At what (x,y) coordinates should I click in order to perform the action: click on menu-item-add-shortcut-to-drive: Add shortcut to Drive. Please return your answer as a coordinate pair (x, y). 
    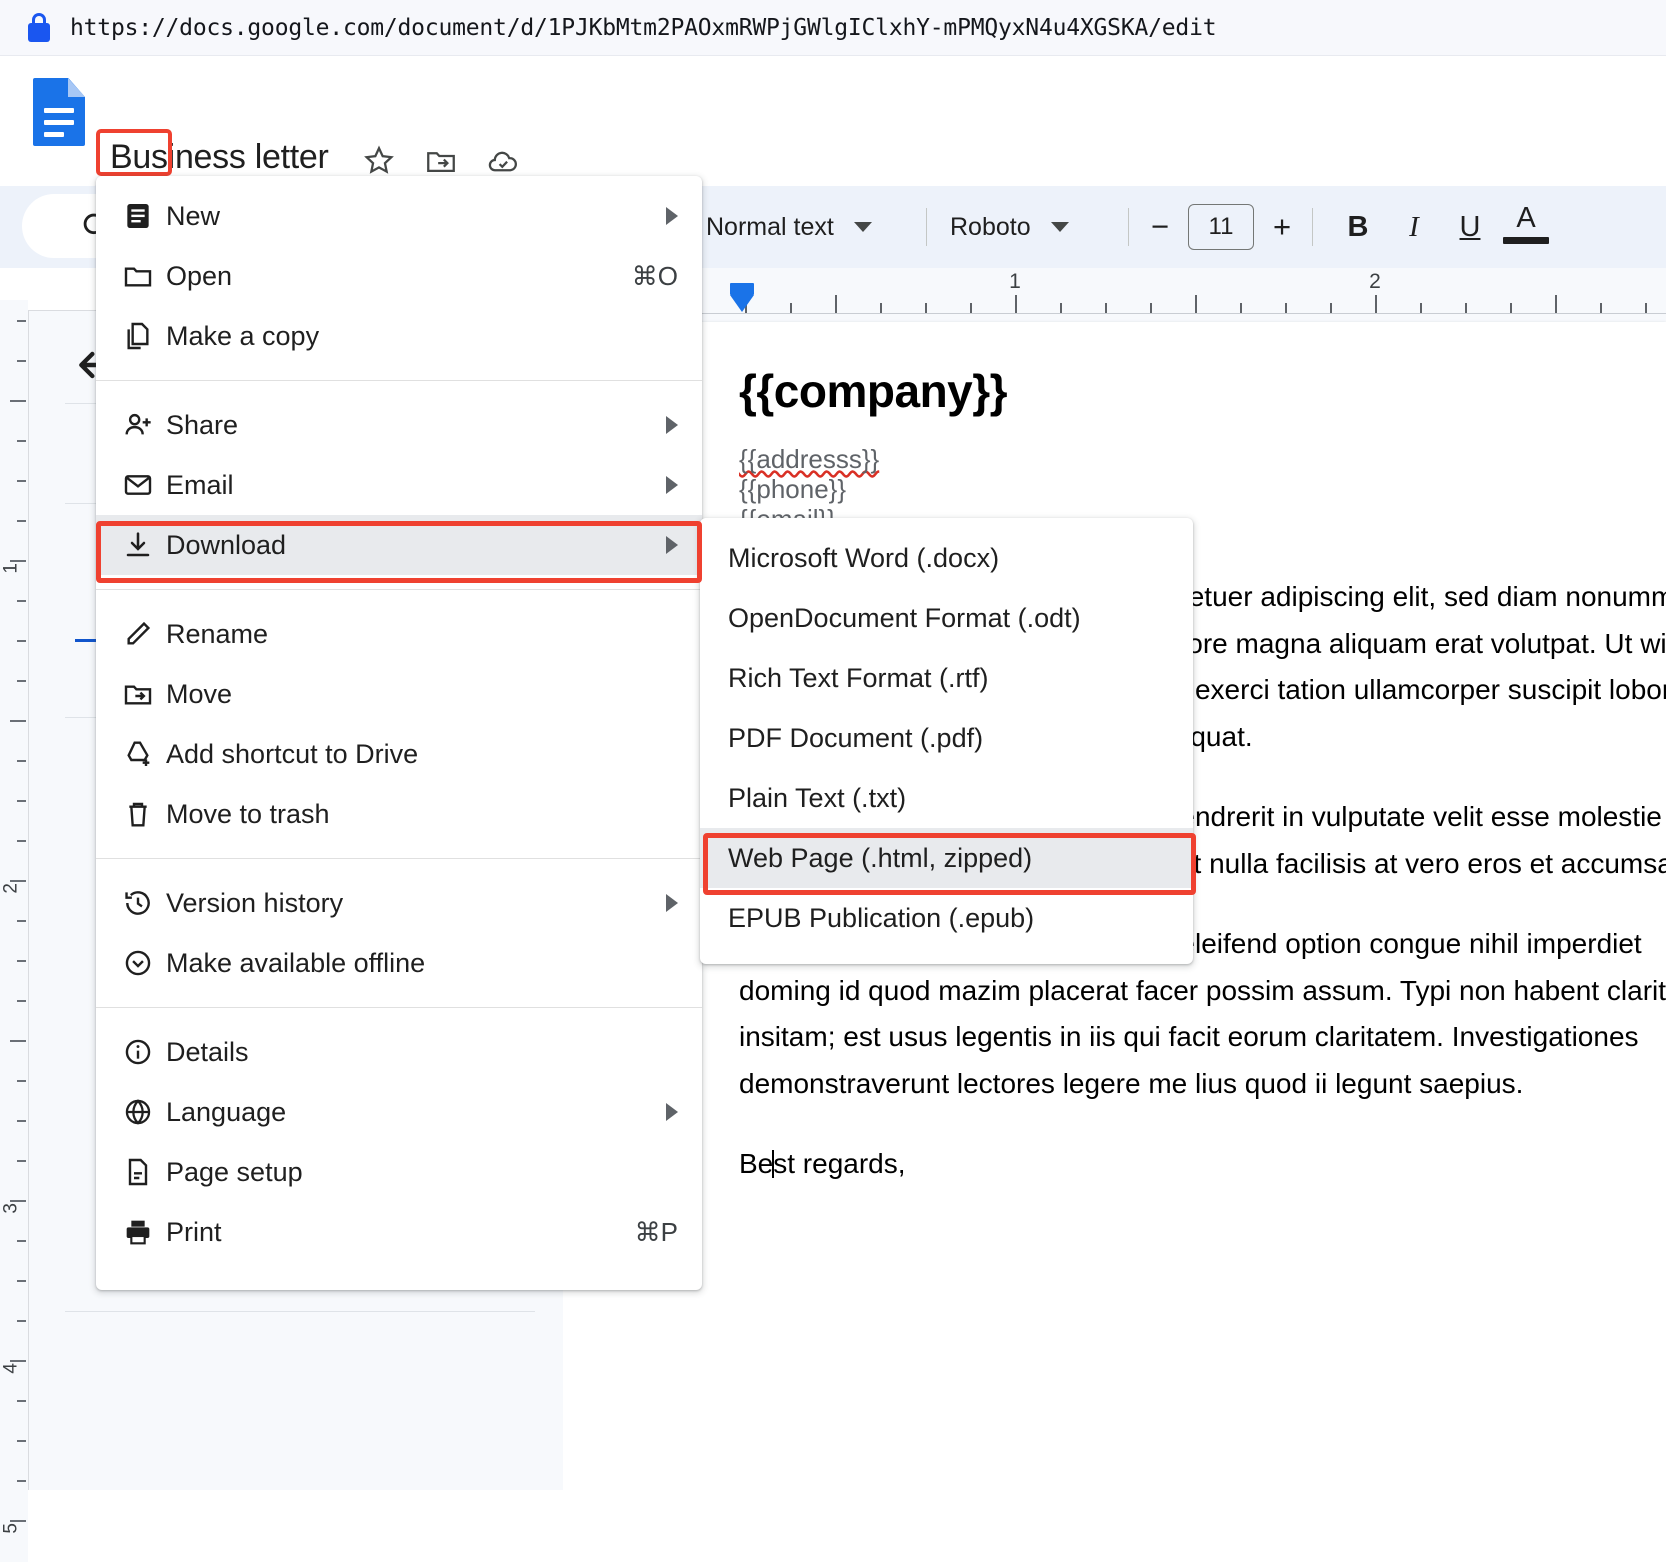
    Looking at the image, I should click on (399, 754).